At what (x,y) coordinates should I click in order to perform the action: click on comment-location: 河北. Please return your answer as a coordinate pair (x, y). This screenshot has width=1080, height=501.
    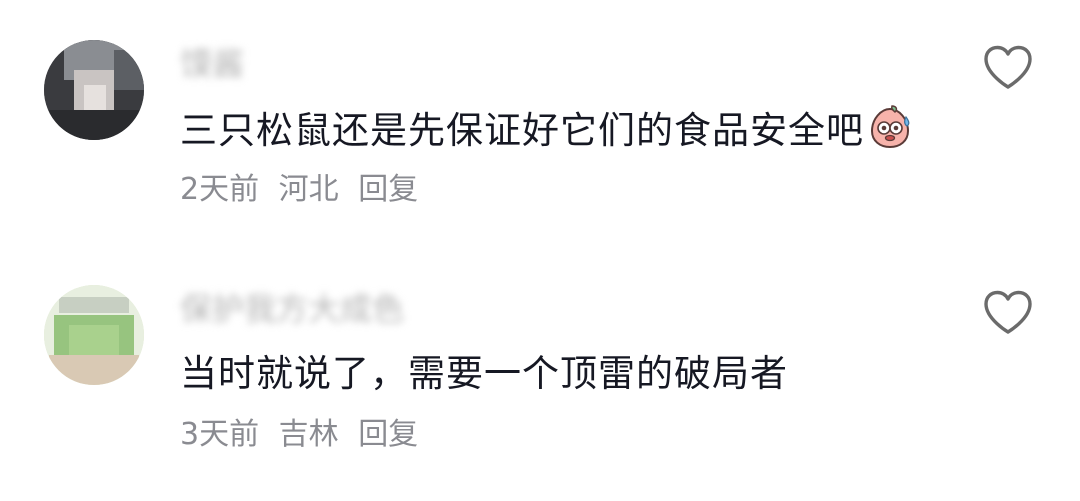
    Looking at the image, I should click on (308, 189).